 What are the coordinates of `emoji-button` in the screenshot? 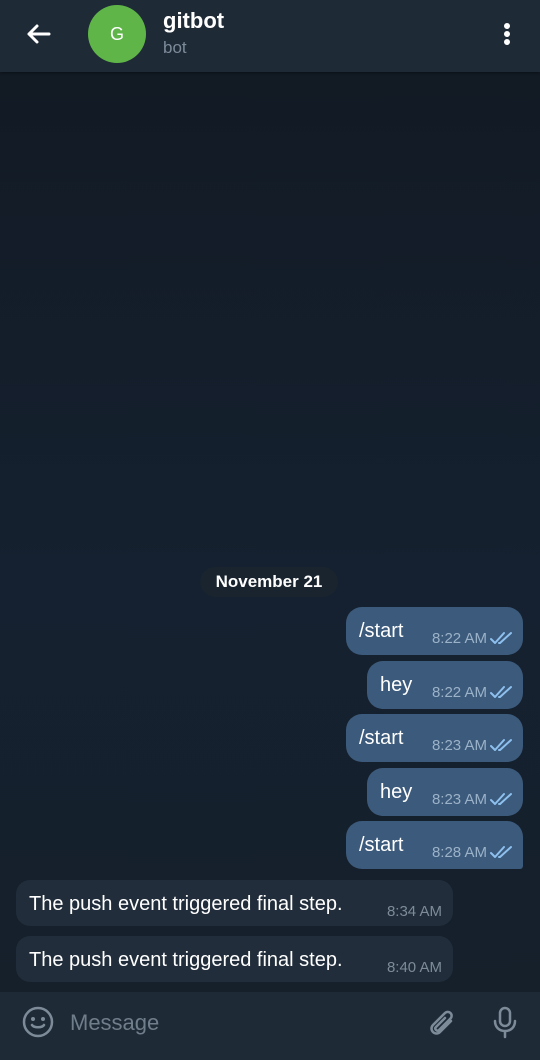 It's located at (38, 1022).